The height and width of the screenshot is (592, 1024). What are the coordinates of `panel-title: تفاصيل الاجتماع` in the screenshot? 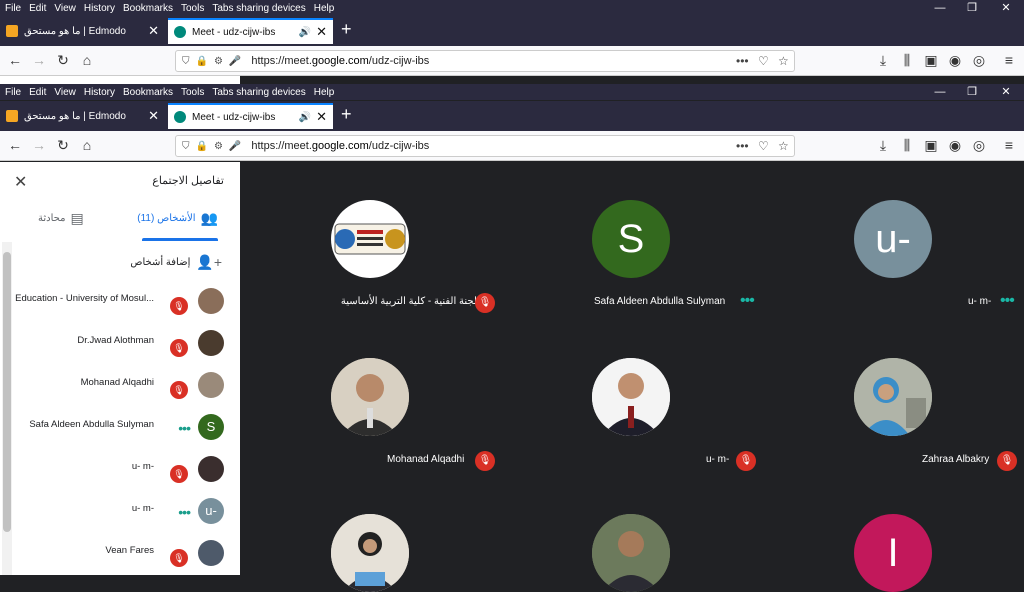 It's located at (188, 181).